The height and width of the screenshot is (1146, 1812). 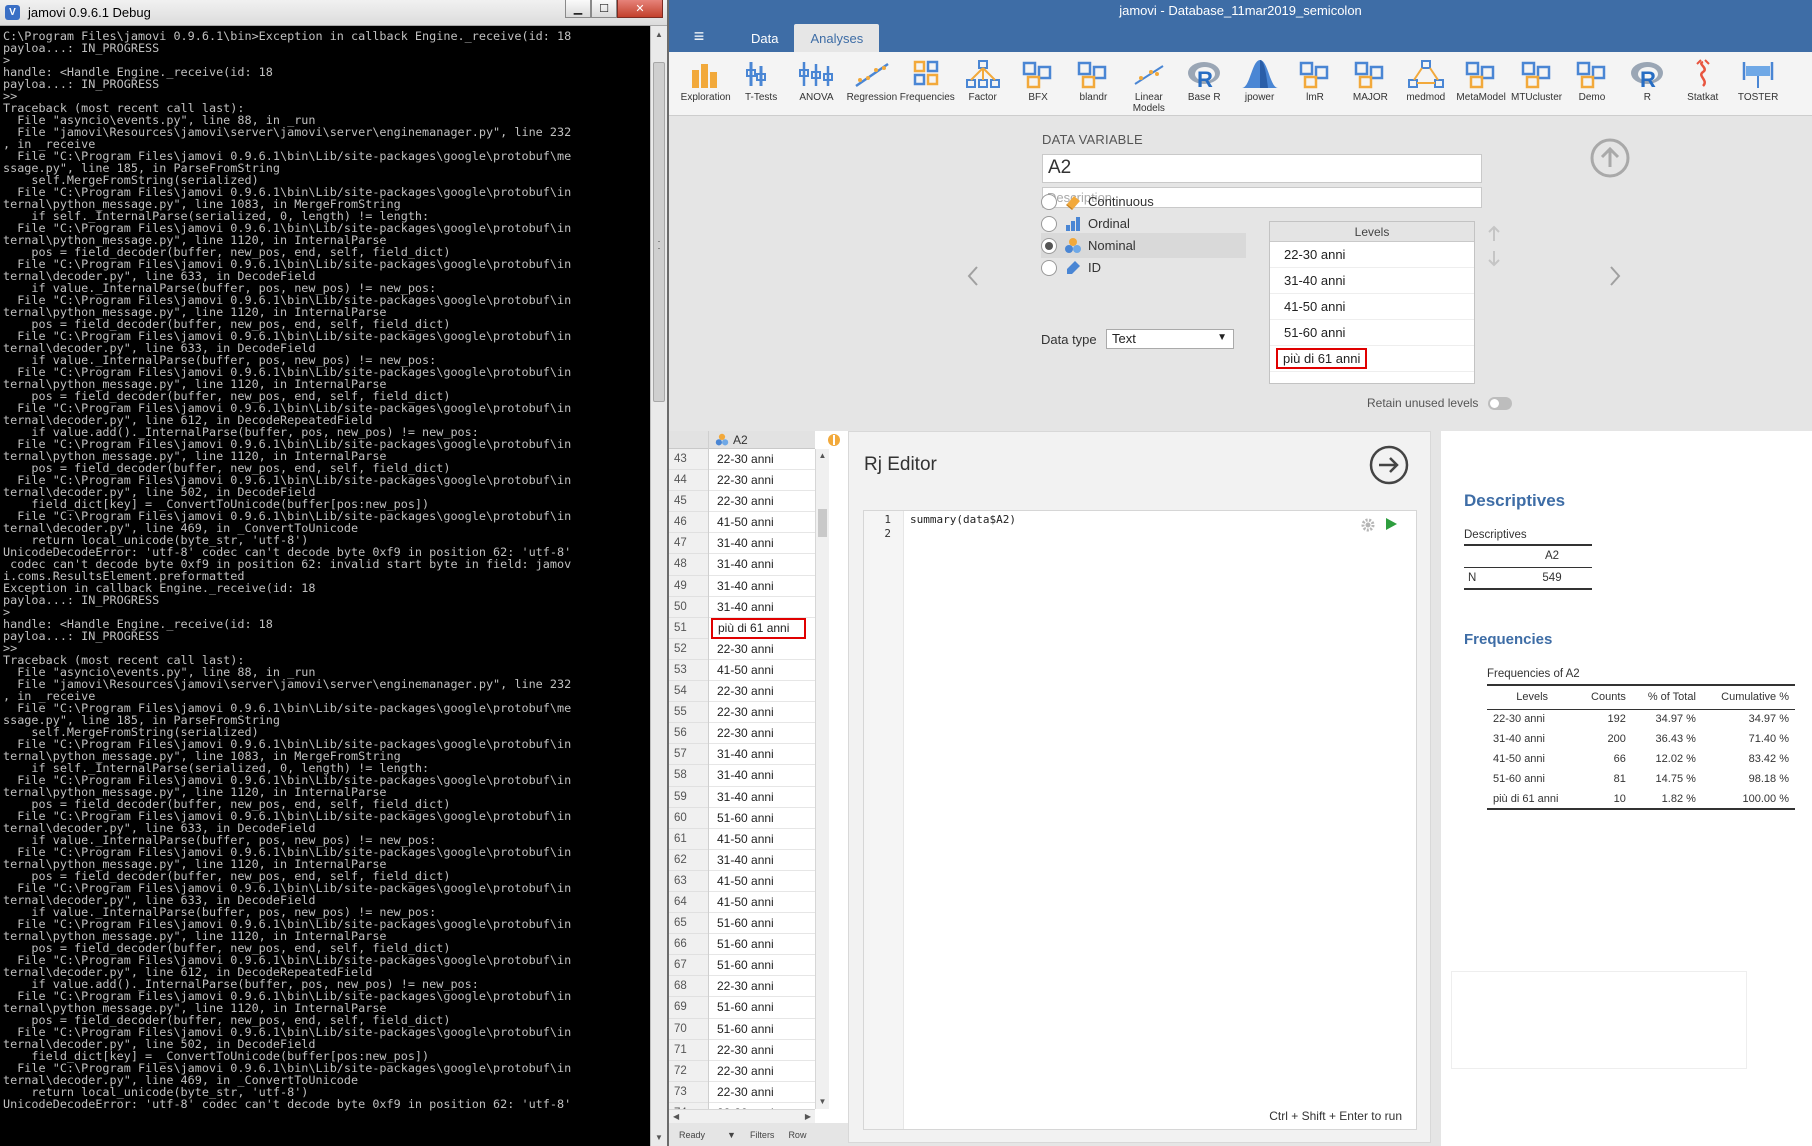 What do you see at coordinates (1370, 83) in the screenshot?
I see `ribbon-major-button: MAJOR` at bounding box center [1370, 83].